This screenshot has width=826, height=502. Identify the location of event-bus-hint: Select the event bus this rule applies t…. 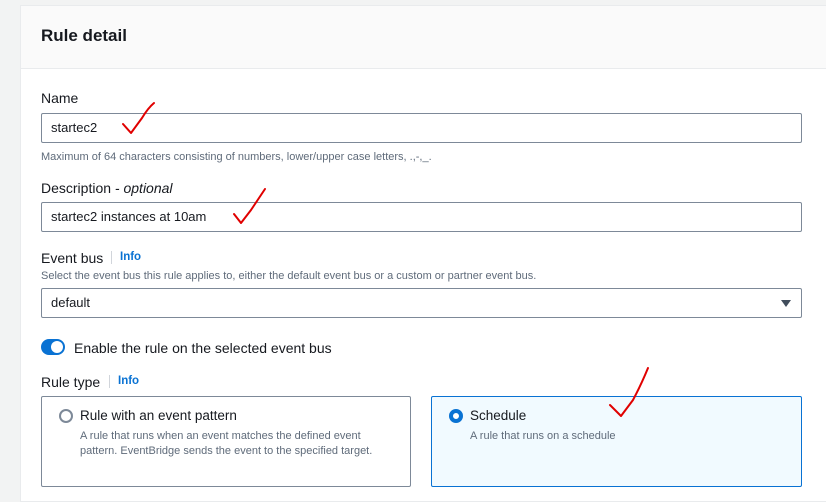
(289, 276).